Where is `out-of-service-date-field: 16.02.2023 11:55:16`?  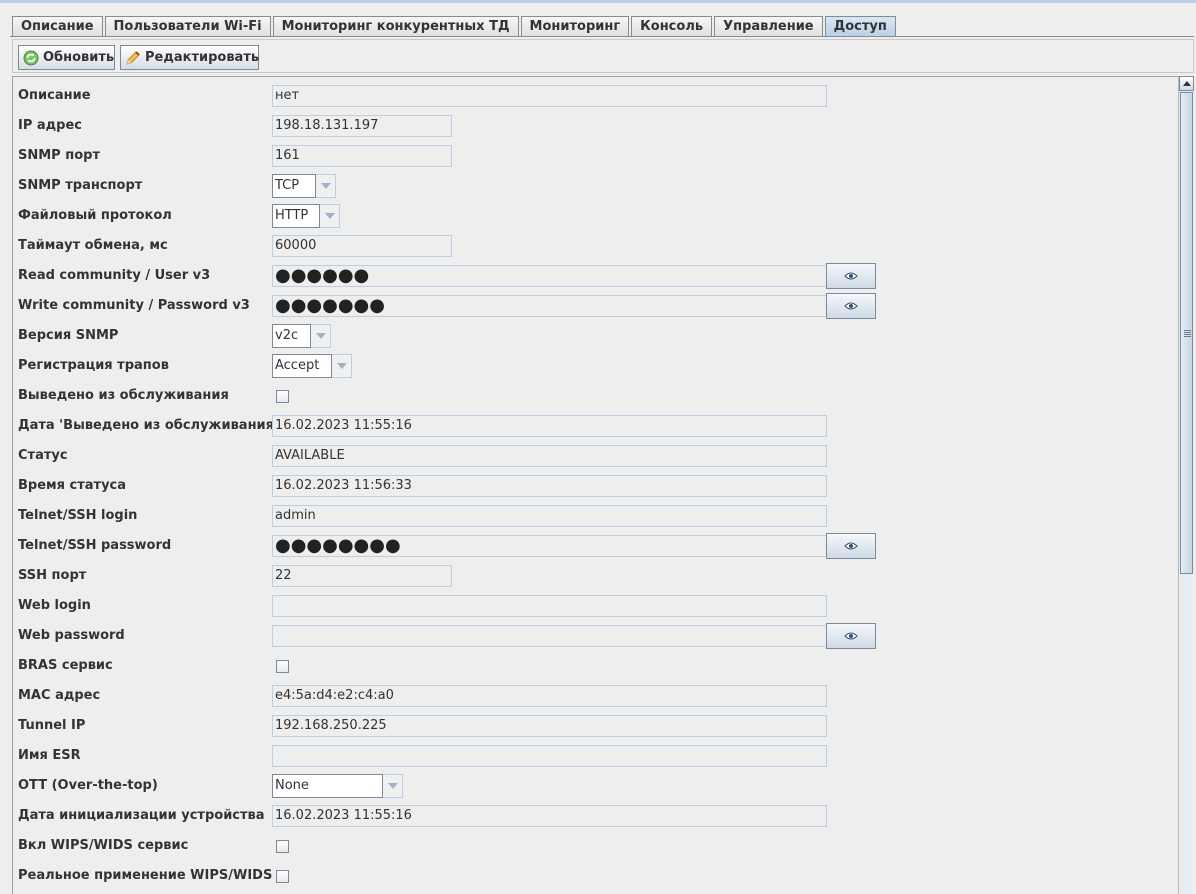 out-of-service-date-field: 16.02.2023 11:55:16 is located at coordinates (549, 426).